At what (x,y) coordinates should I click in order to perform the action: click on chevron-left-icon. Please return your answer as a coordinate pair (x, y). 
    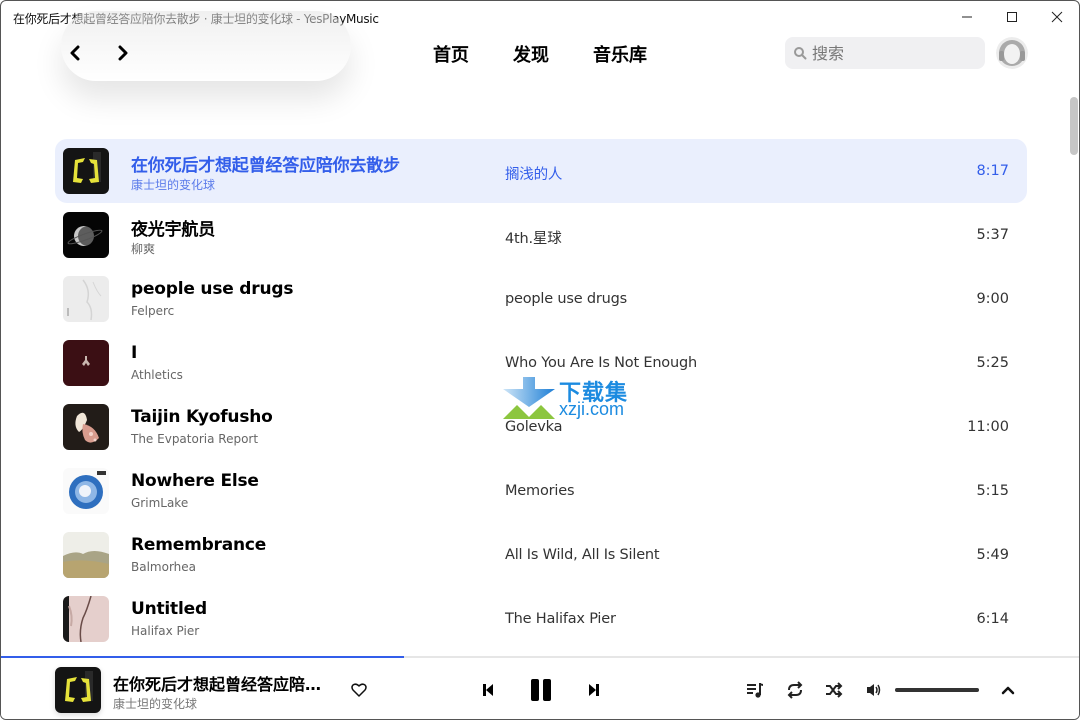
    Looking at the image, I should click on (75, 53).